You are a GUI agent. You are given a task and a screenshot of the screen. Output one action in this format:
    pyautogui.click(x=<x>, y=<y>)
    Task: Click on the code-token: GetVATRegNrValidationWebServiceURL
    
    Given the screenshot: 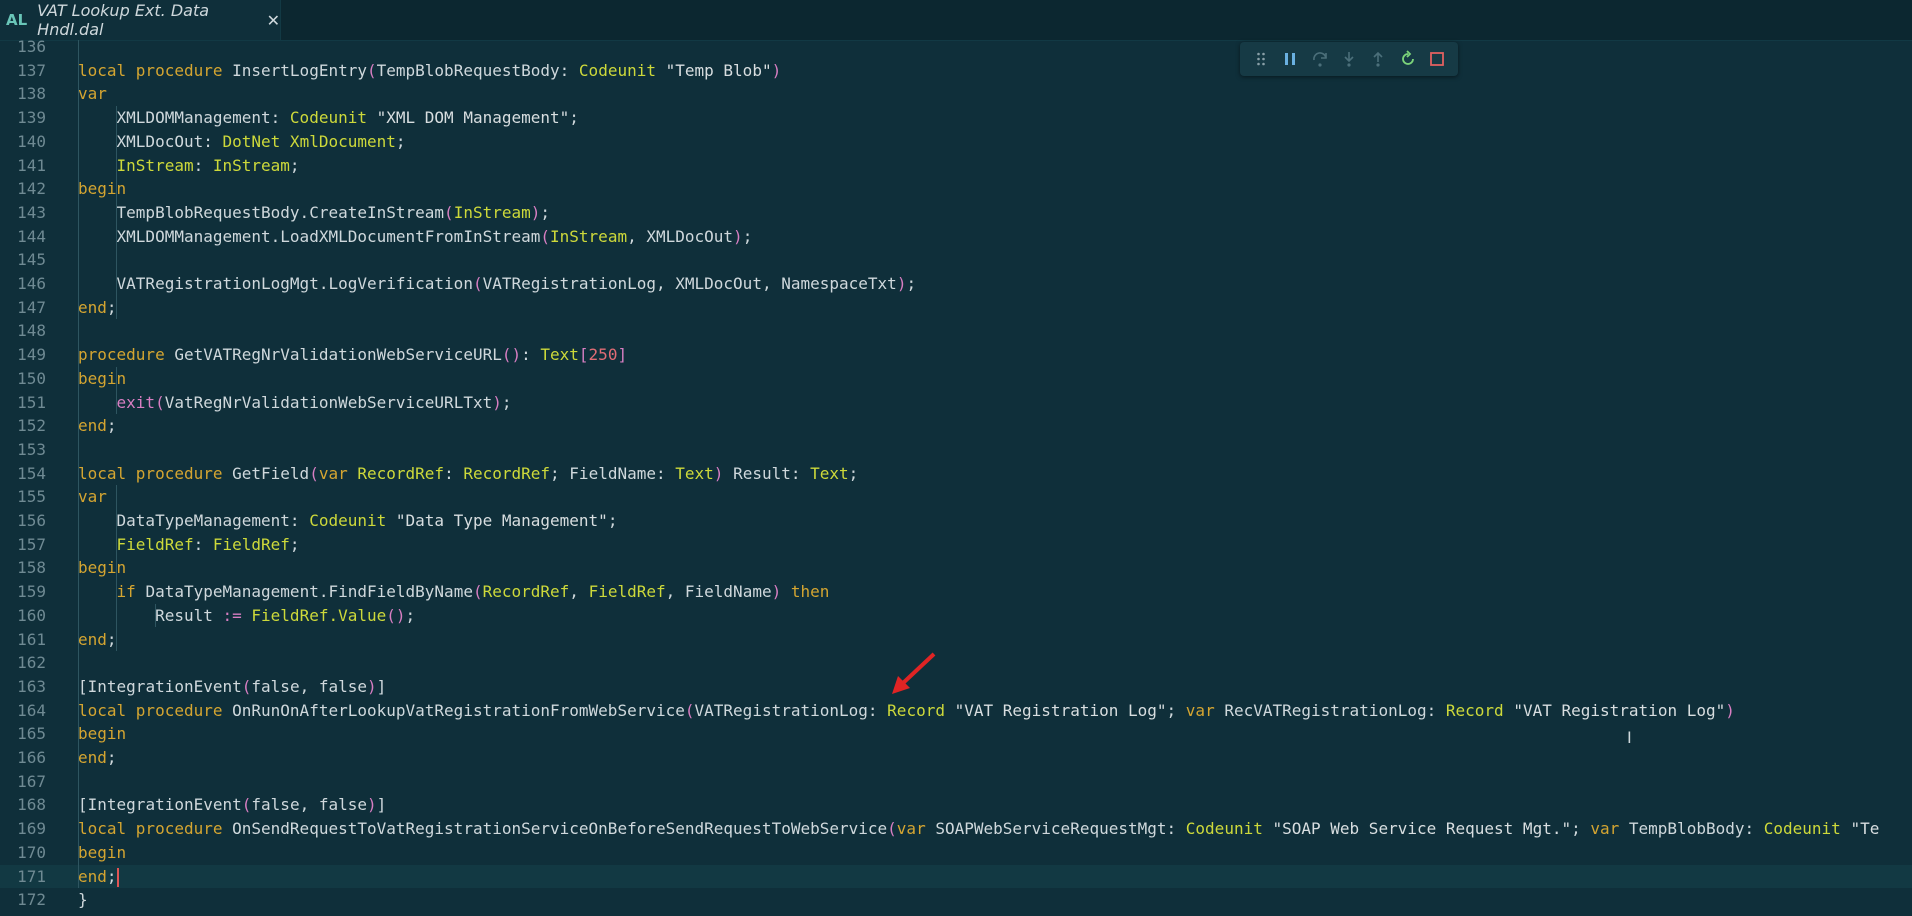 What is the action you would take?
    pyautogui.click(x=338, y=355)
    